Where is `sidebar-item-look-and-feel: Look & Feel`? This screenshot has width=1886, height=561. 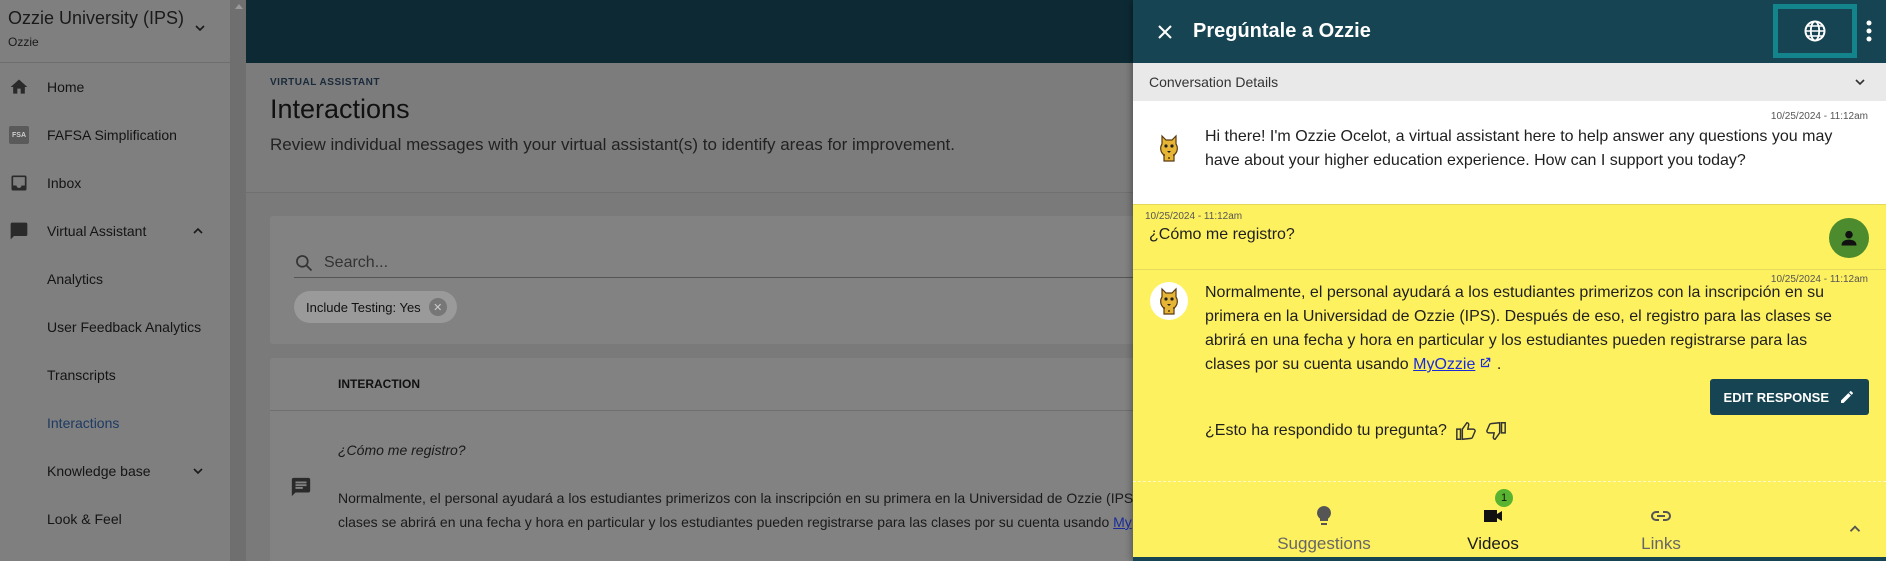 sidebar-item-look-and-feel: Look & Feel is located at coordinates (115, 519).